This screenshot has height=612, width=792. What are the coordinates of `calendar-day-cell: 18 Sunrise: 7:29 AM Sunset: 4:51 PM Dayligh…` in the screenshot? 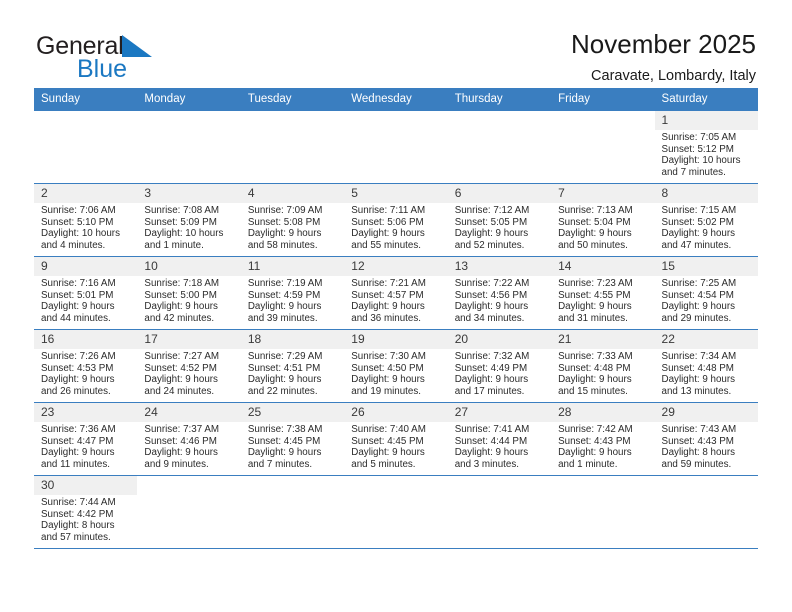 It's located at (292, 366).